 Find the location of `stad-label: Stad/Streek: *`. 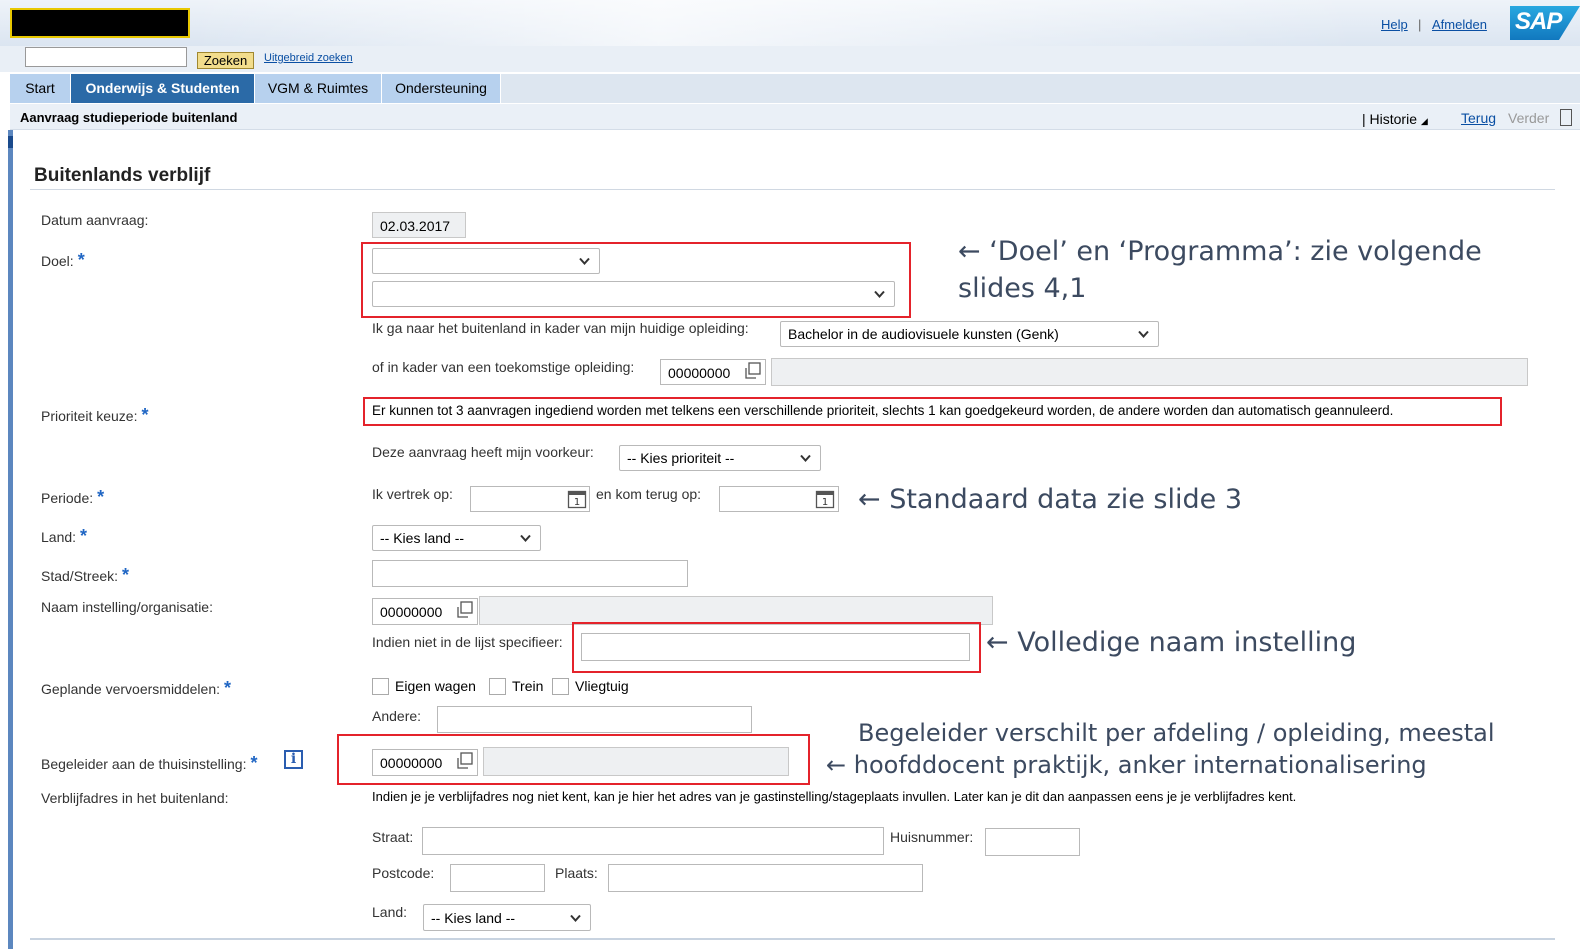

stad-label: Stad/Streek: * is located at coordinates (85, 575).